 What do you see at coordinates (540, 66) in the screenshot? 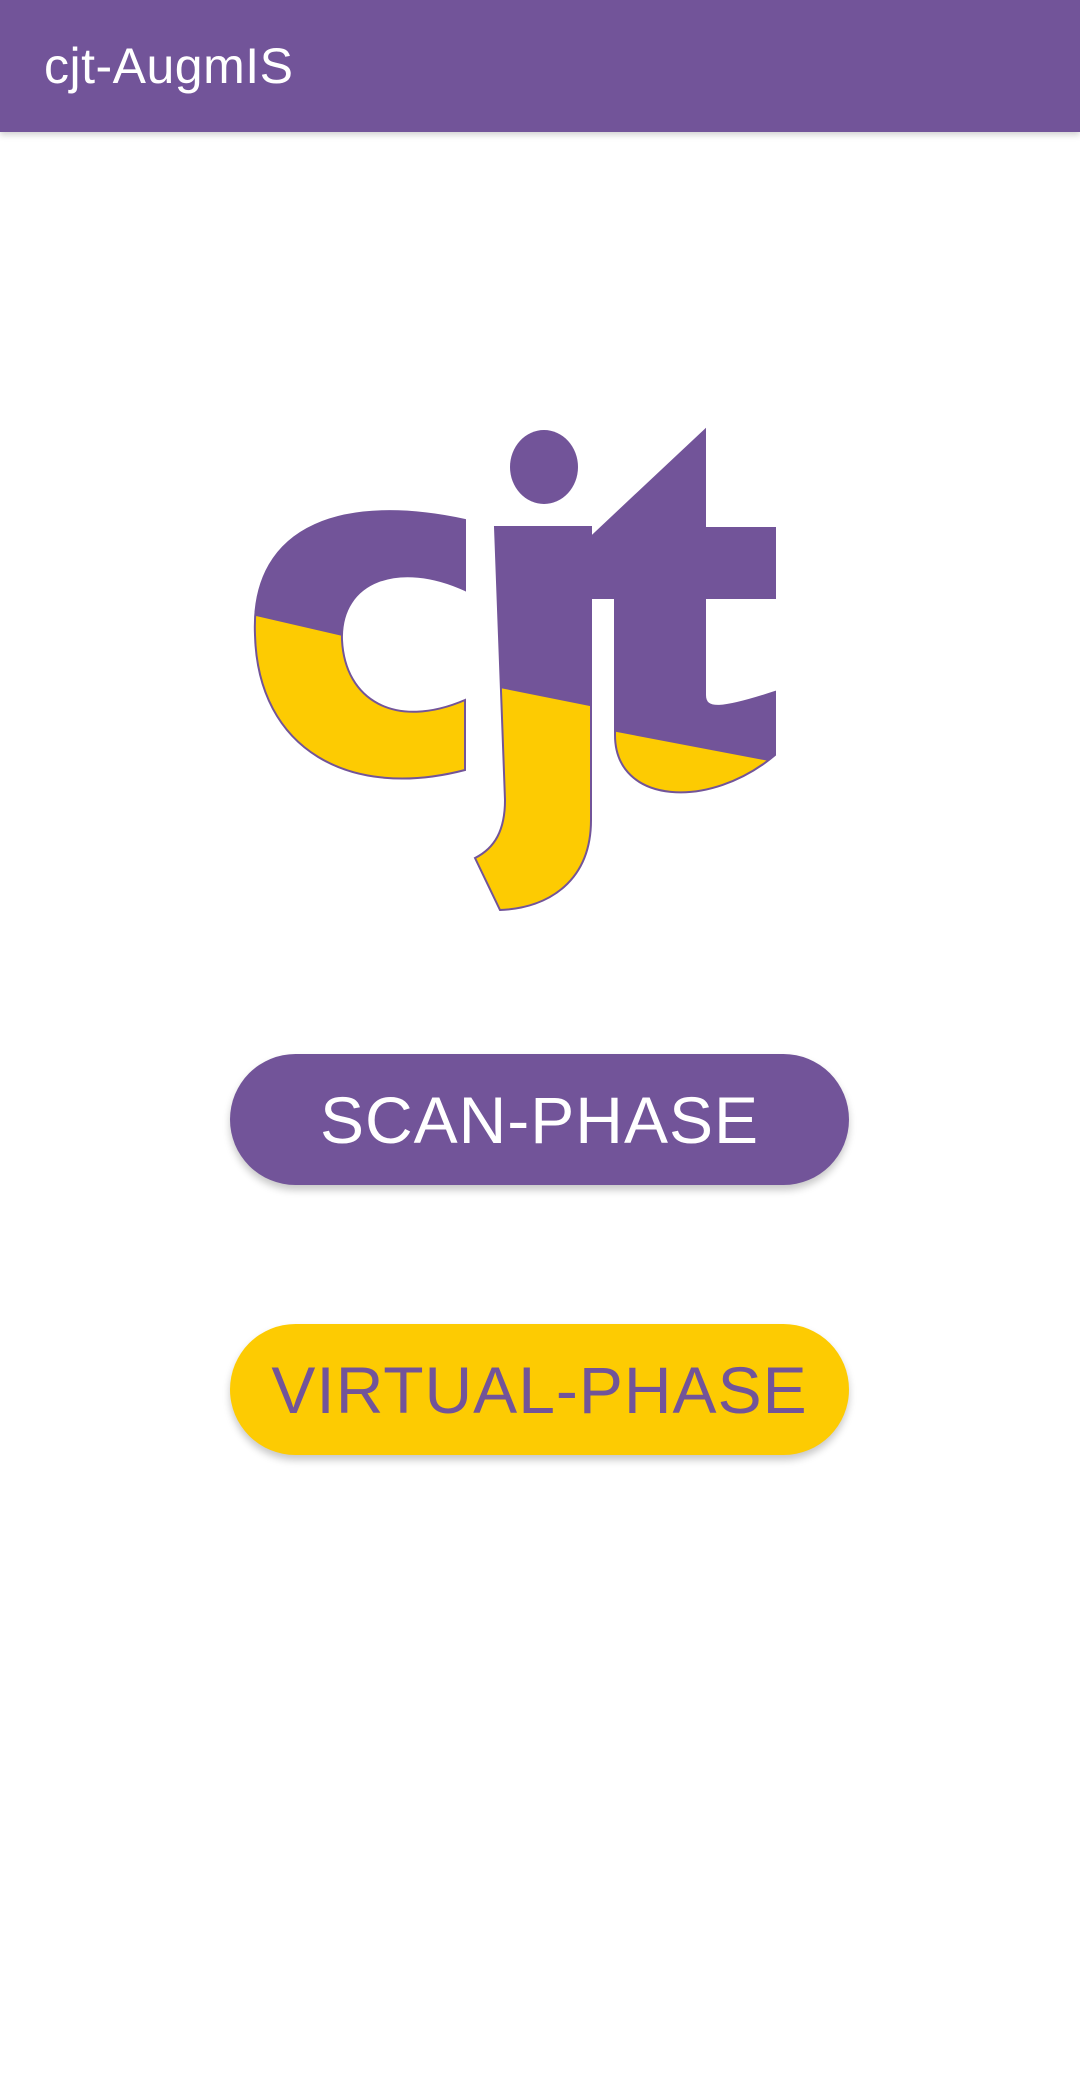
I see `app-bar: cjt-AugmIS` at bounding box center [540, 66].